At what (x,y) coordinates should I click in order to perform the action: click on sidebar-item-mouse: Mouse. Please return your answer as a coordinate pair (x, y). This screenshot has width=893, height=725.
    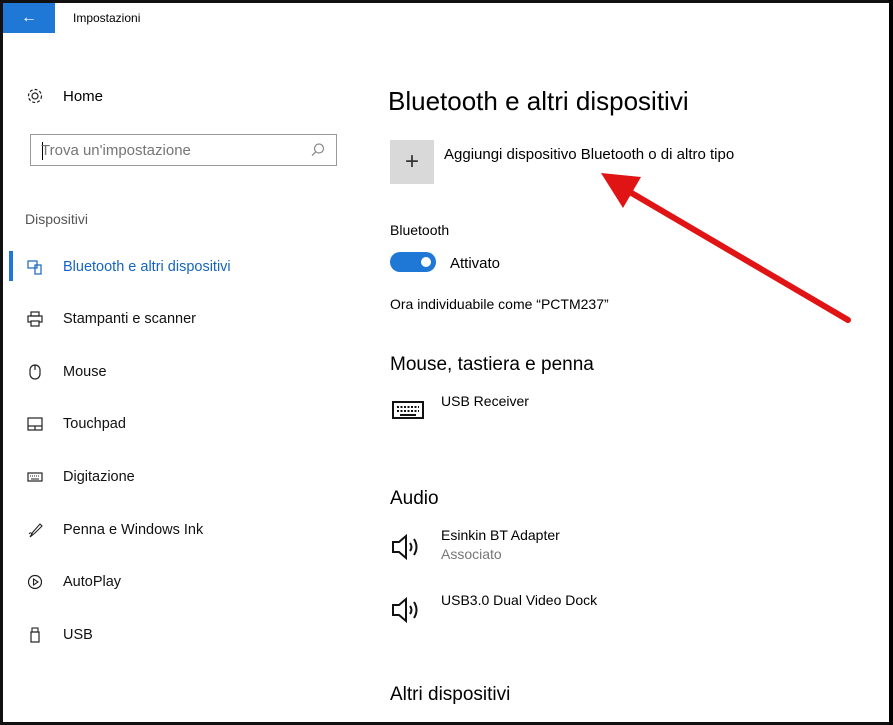
    Looking at the image, I should click on (66, 372).